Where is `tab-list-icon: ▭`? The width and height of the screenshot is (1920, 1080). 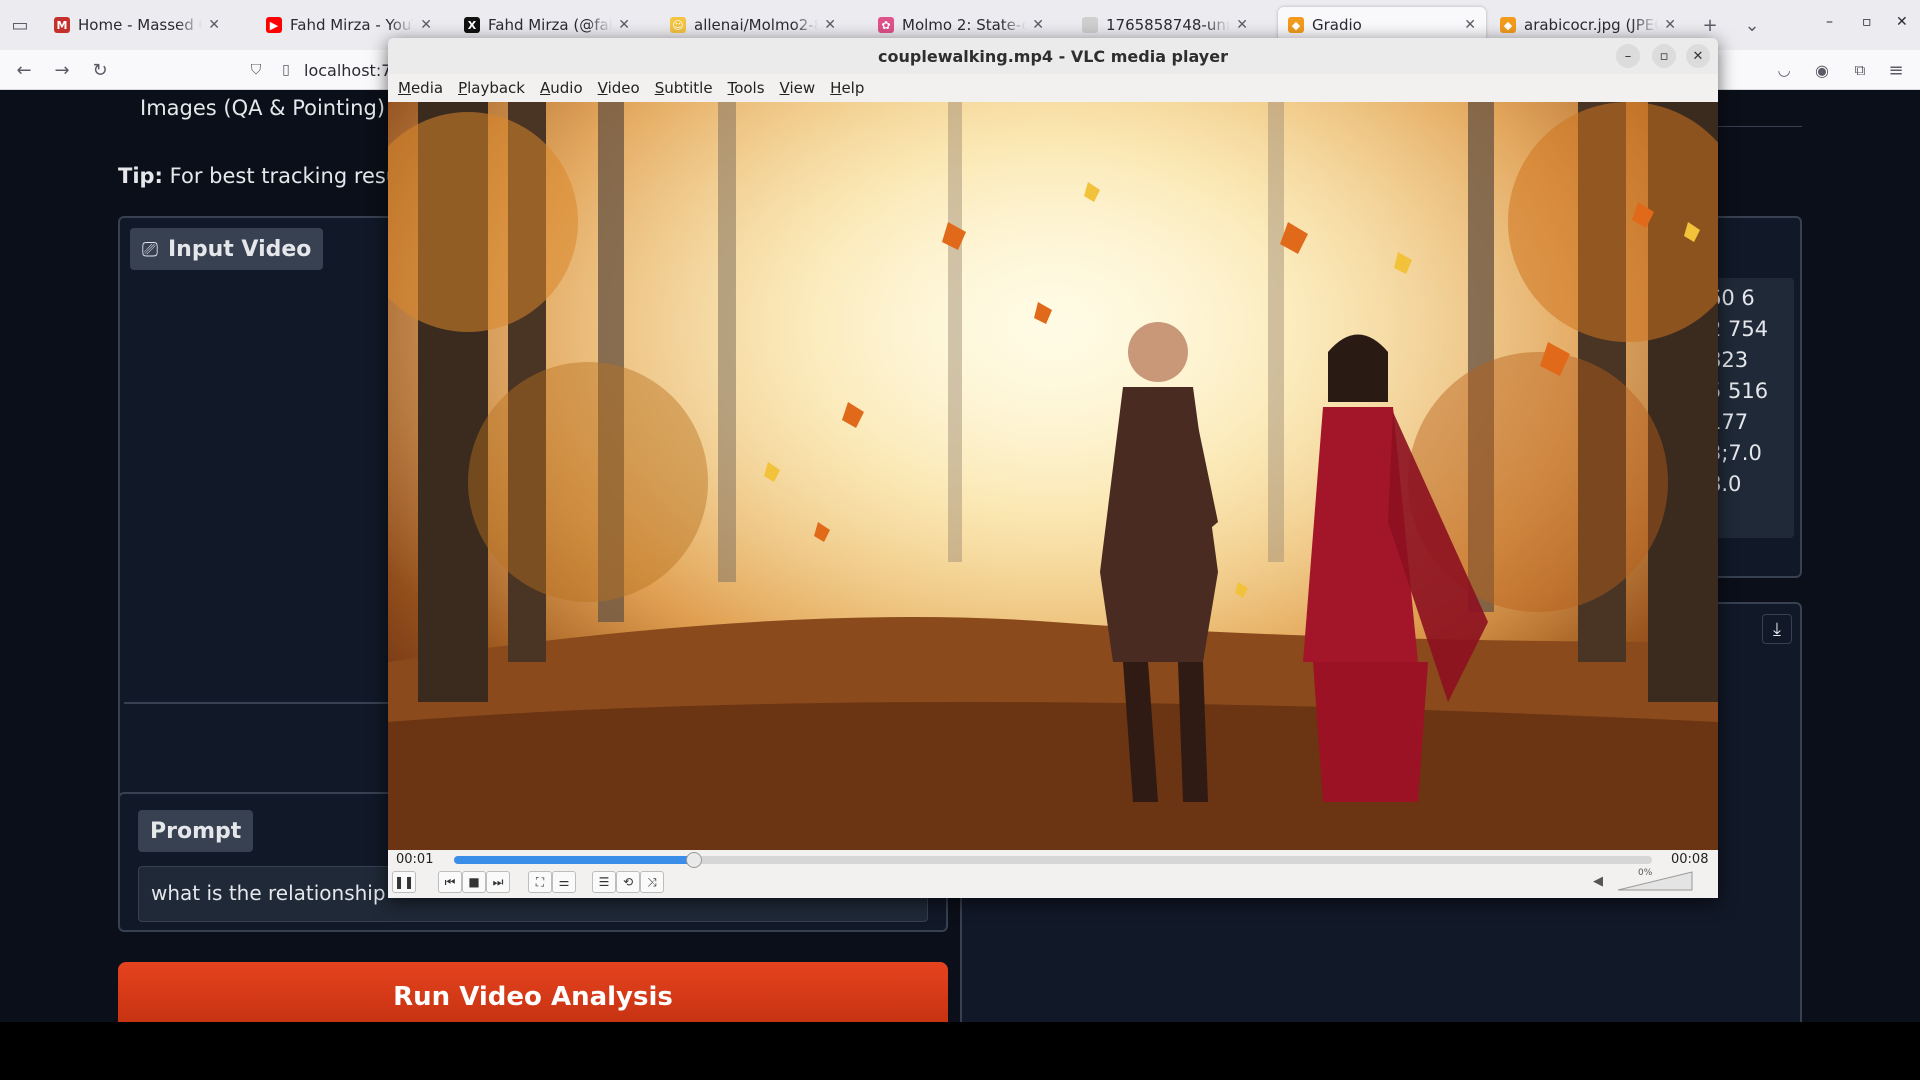
tab-list-icon: ▭ is located at coordinates (20, 25).